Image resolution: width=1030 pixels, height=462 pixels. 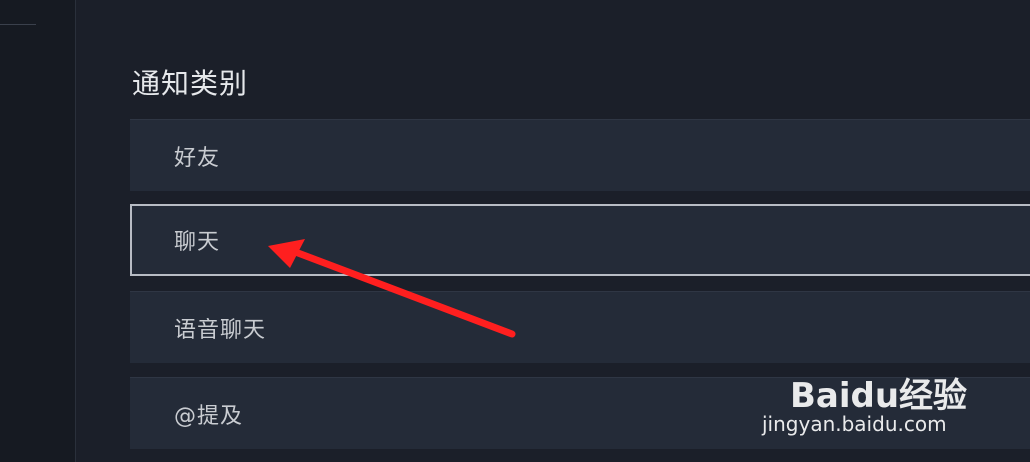 What do you see at coordinates (18, 24) in the screenshot?
I see `sidebar-divider` at bounding box center [18, 24].